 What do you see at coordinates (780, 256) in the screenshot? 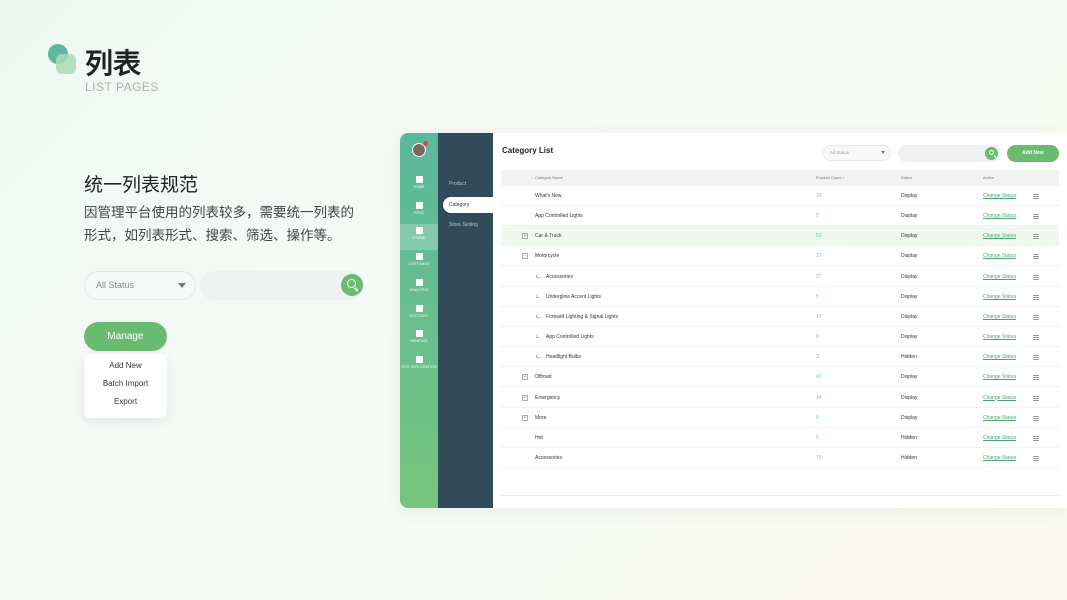
I see `table-row: − Motorcycle 27 Display Change Status` at bounding box center [780, 256].